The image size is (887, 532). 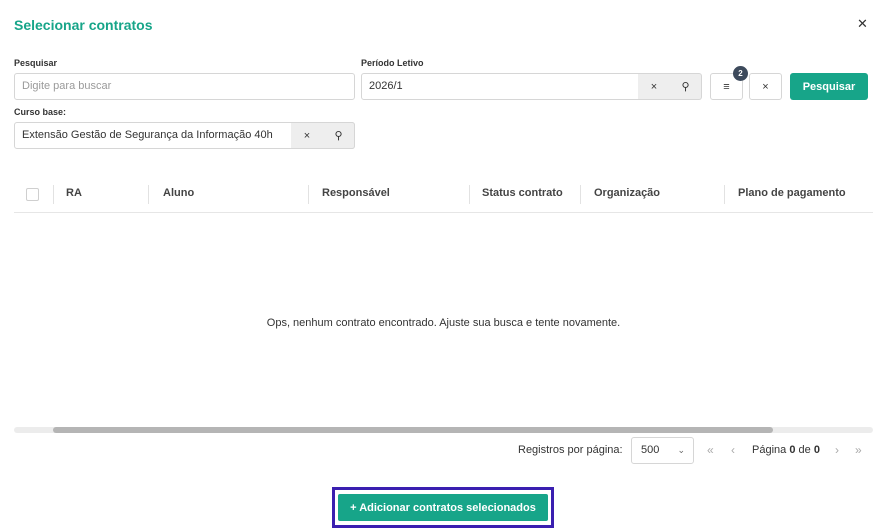 What do you see at coordinates (40, 112) in the screenshot?
I see `course-label: Curso base:` at bounding box center [40, 112].